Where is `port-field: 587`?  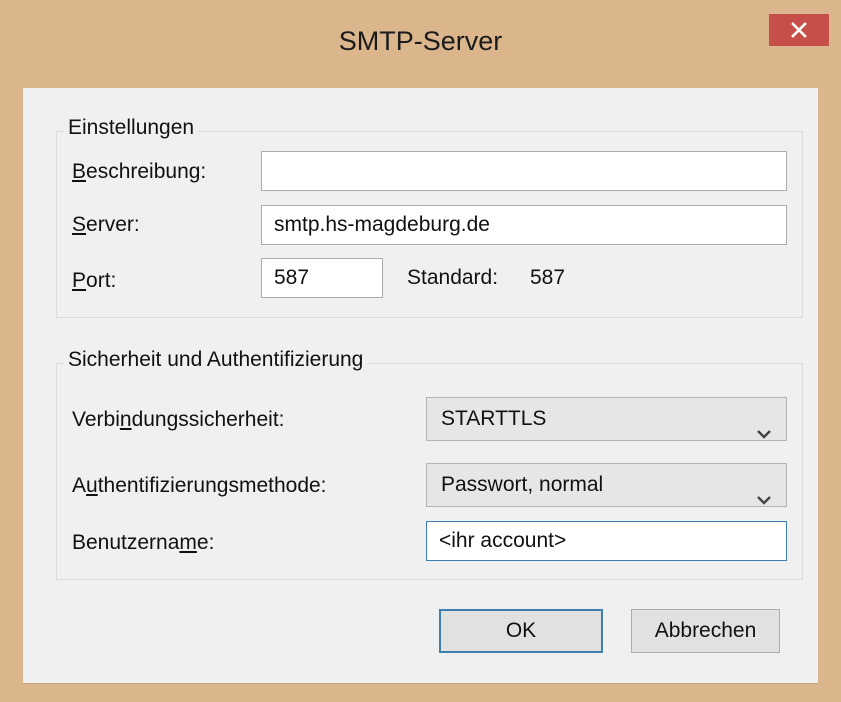
port-field: 587 is located at coordinates (322, 278).